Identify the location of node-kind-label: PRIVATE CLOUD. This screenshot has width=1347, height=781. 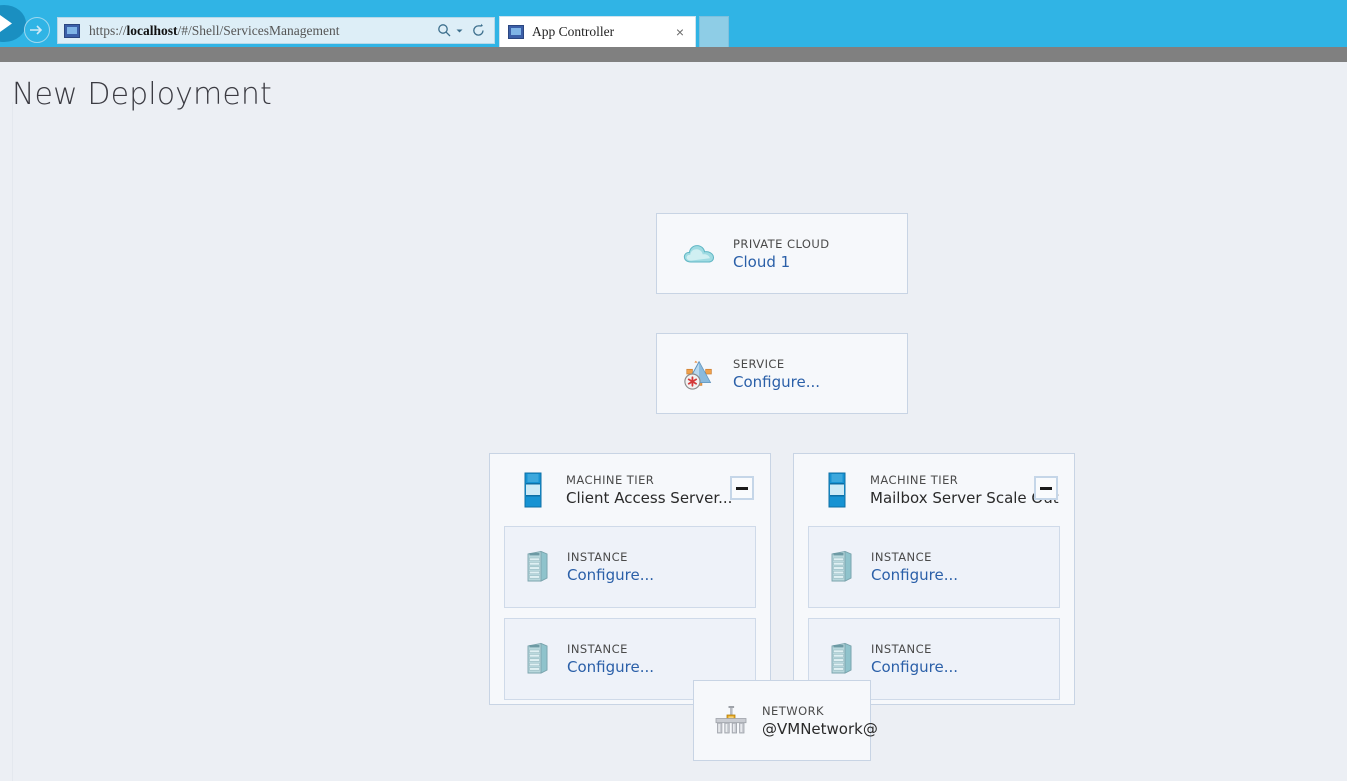
(781, 243).